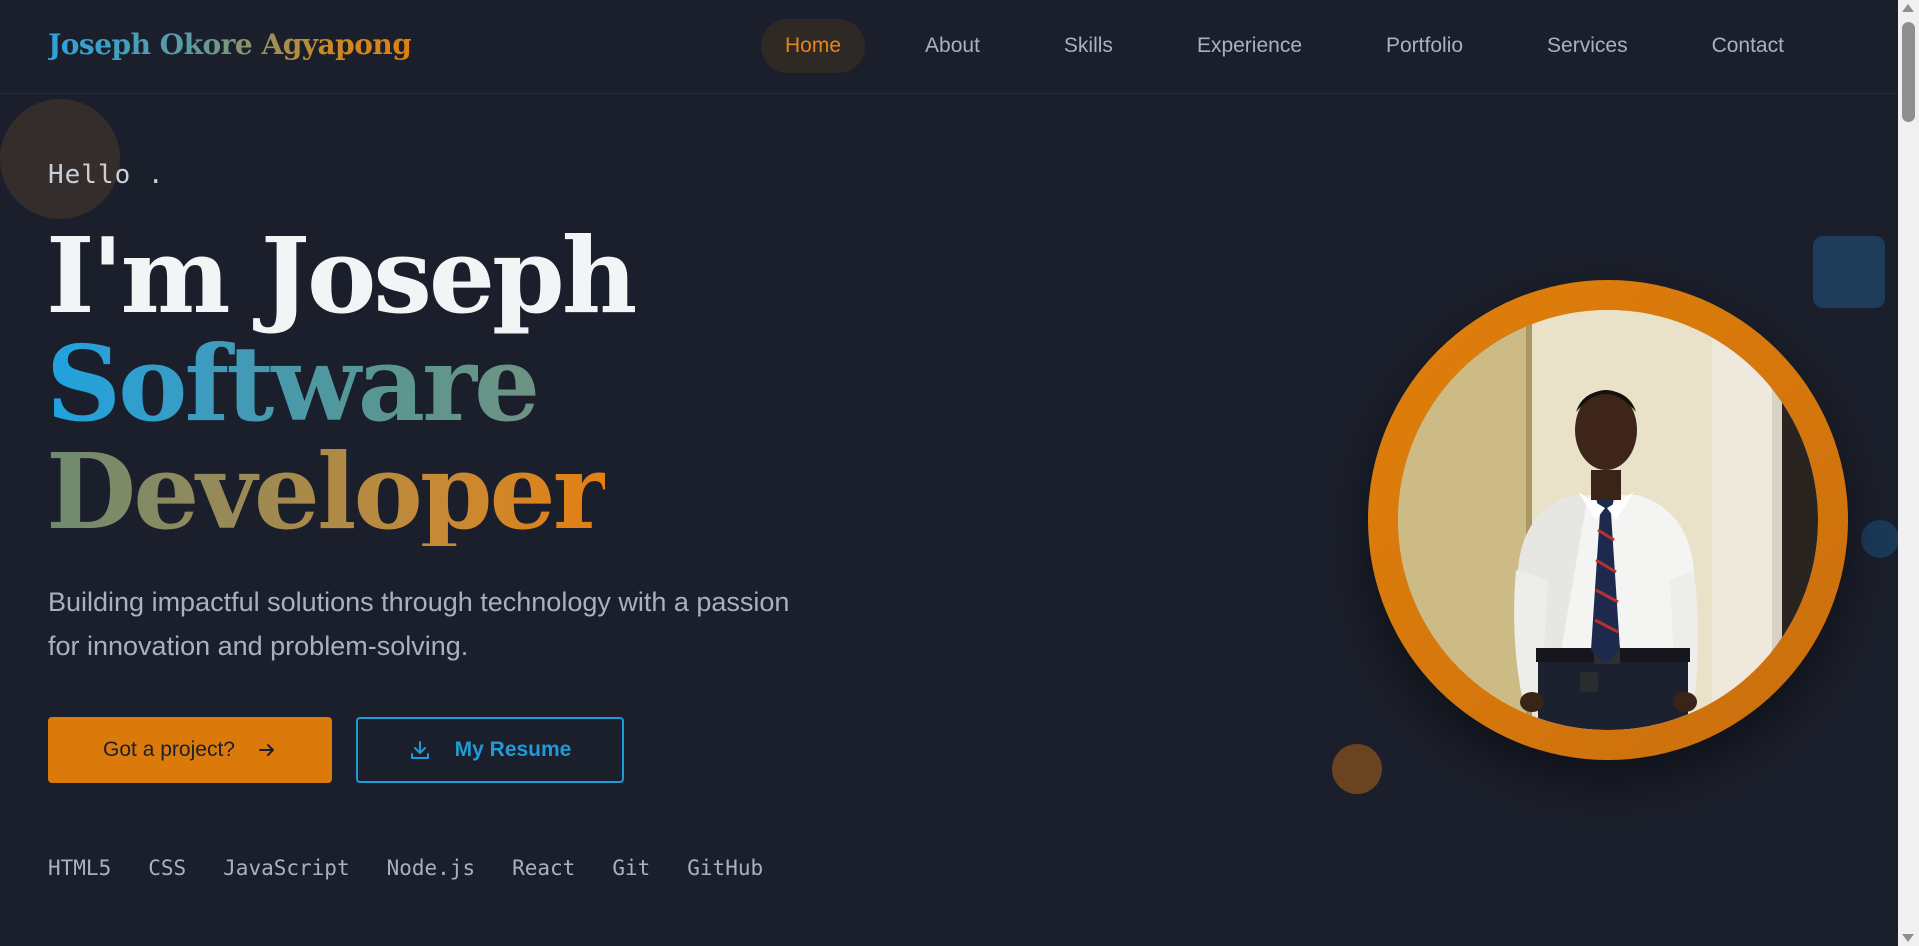  I want to click on got-a-project-label: Got a project?, so click(169, 749).